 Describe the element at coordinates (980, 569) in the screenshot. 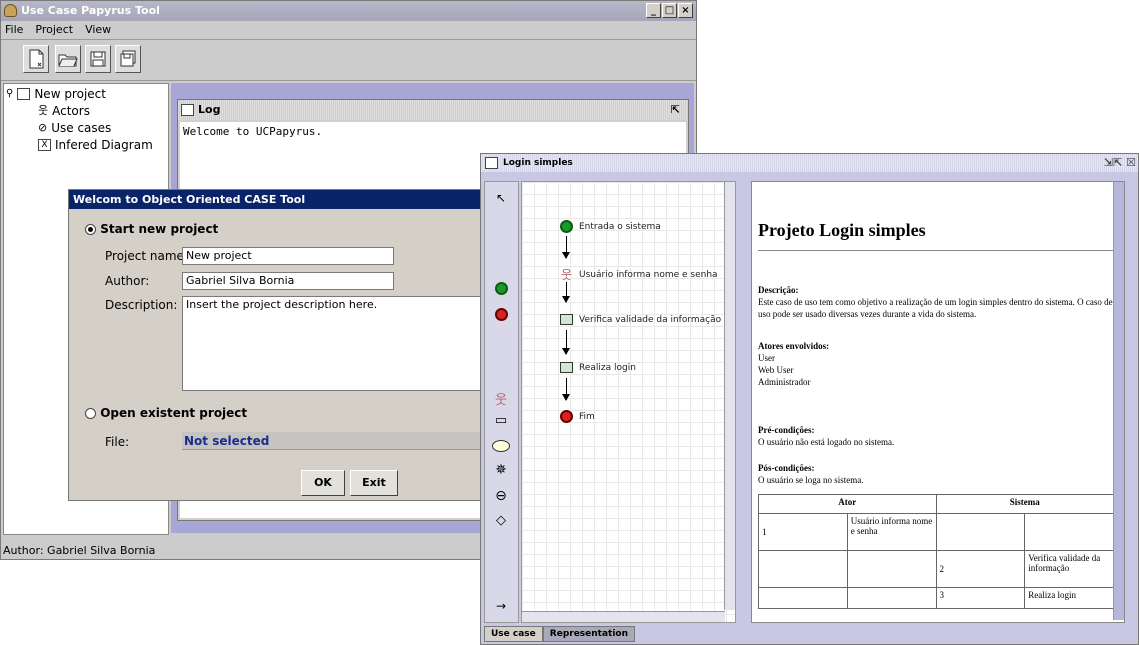

I see `table-cell: 2` at that location.